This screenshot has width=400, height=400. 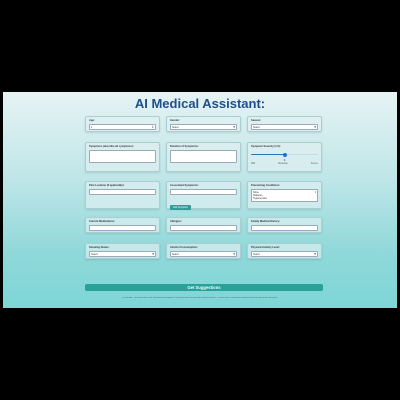 What do you see at coordinates (284, 127) in the screenshot?
I see `season-select: Select` at bounding box center [284, 127].